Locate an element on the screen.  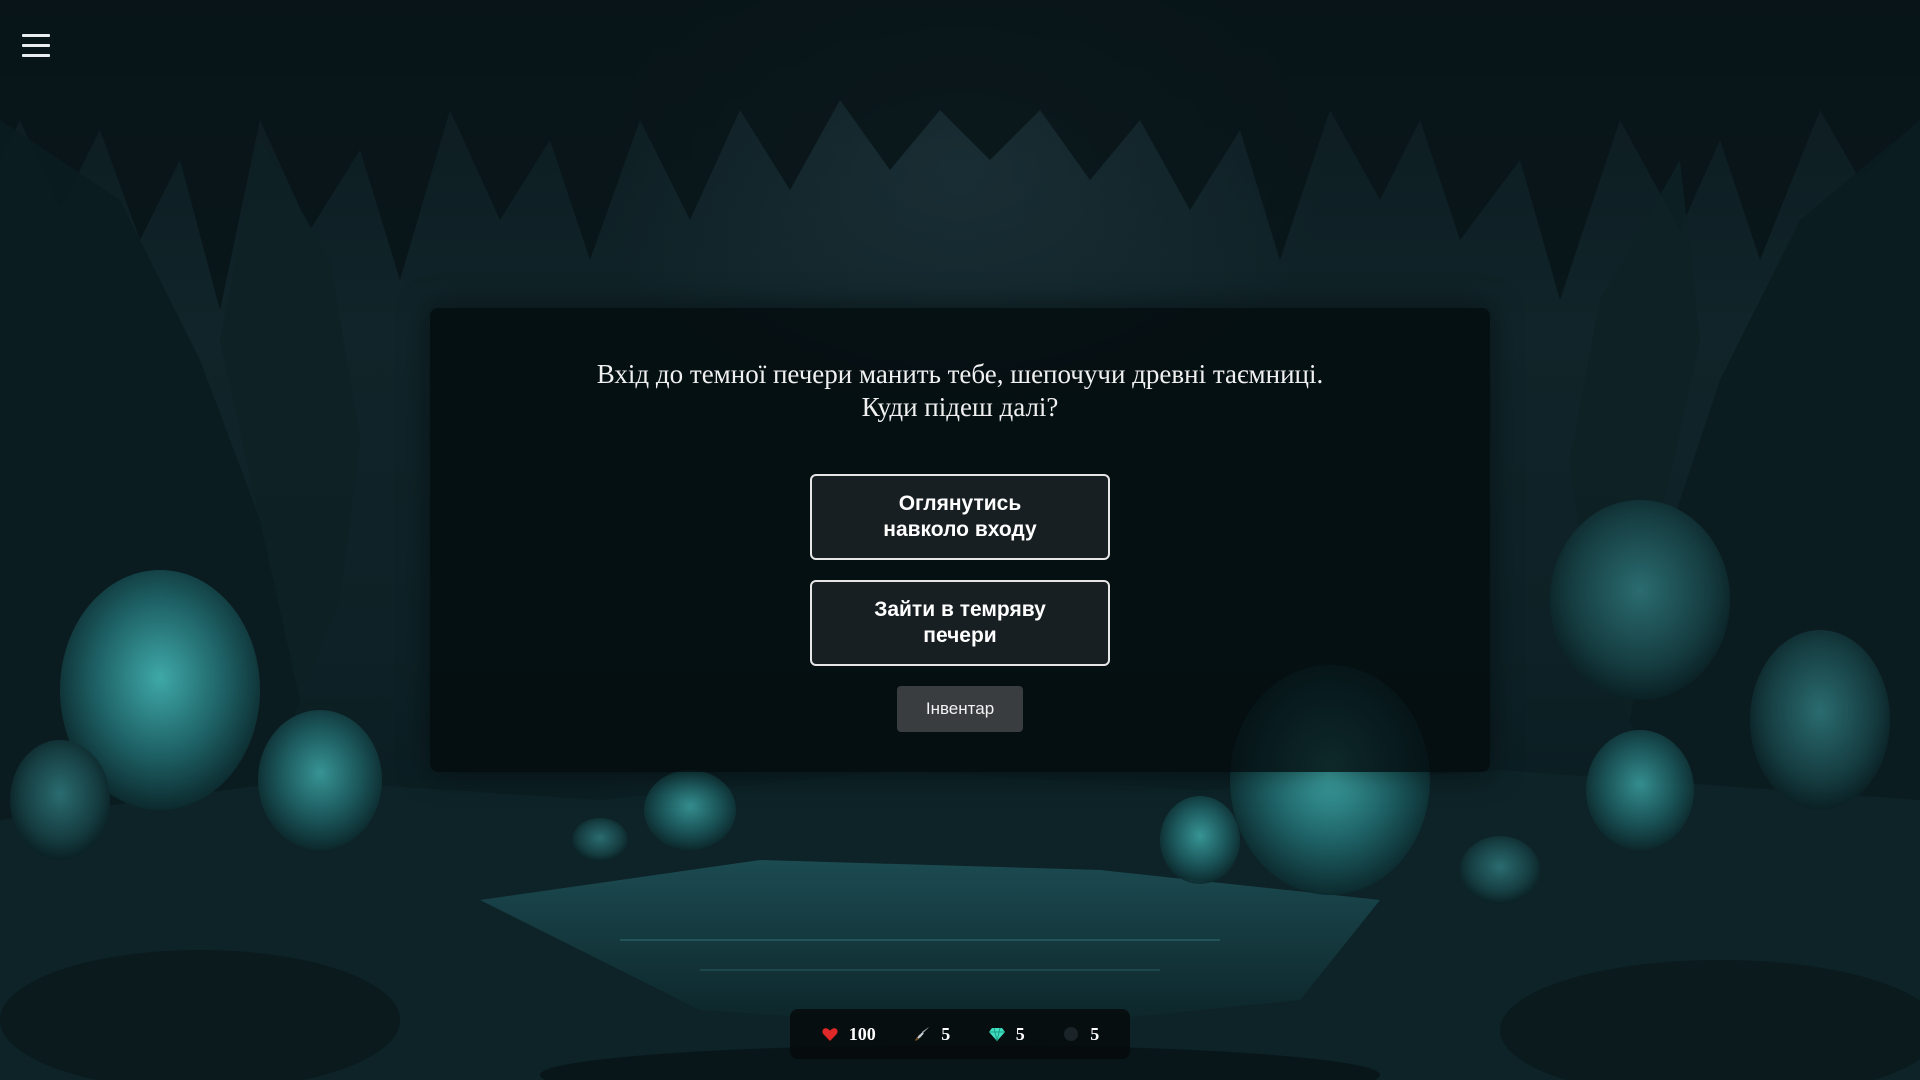
choice-label-line: печери is located at coordinates (960, 635).